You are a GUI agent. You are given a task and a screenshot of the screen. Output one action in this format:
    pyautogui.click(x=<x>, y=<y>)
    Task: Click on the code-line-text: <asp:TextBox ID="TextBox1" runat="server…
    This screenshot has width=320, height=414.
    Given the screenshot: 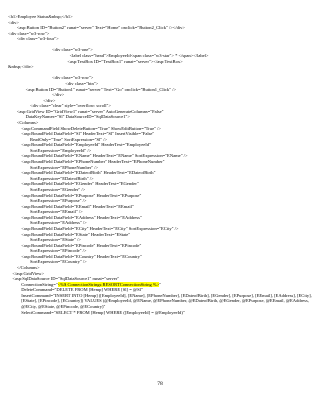 What is the action you would take?
    pyautogui.click(x=125, y=61)
    